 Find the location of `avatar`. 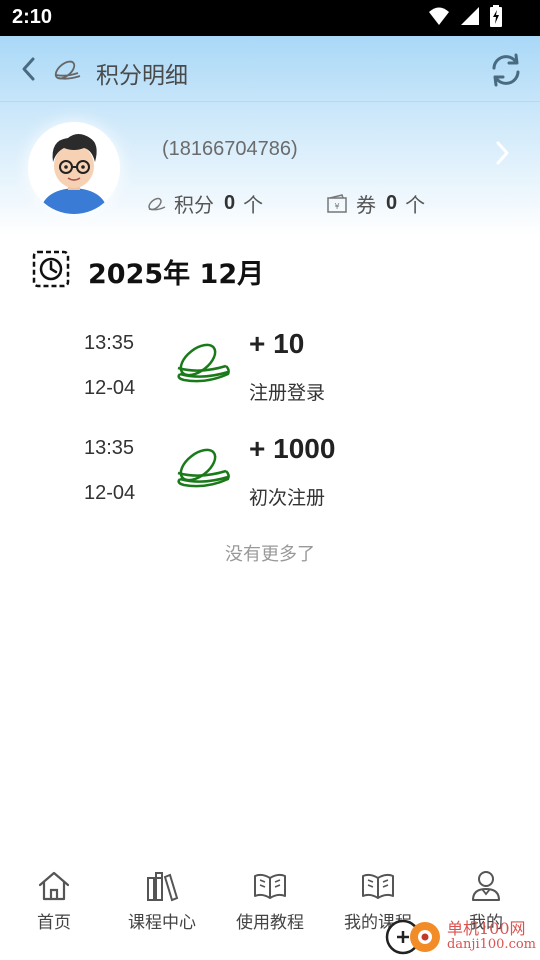

avatar is located at coordinates (74, 168).